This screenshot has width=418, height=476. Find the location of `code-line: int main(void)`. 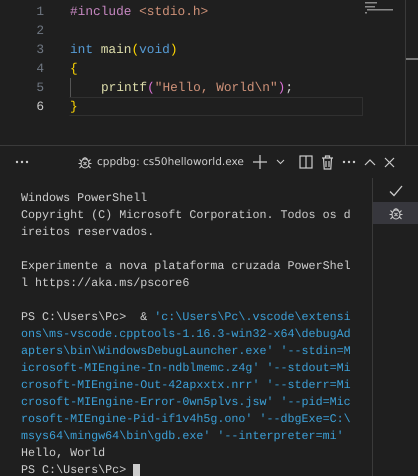

code-line: int main(void) is located at coordinates (124, 49).